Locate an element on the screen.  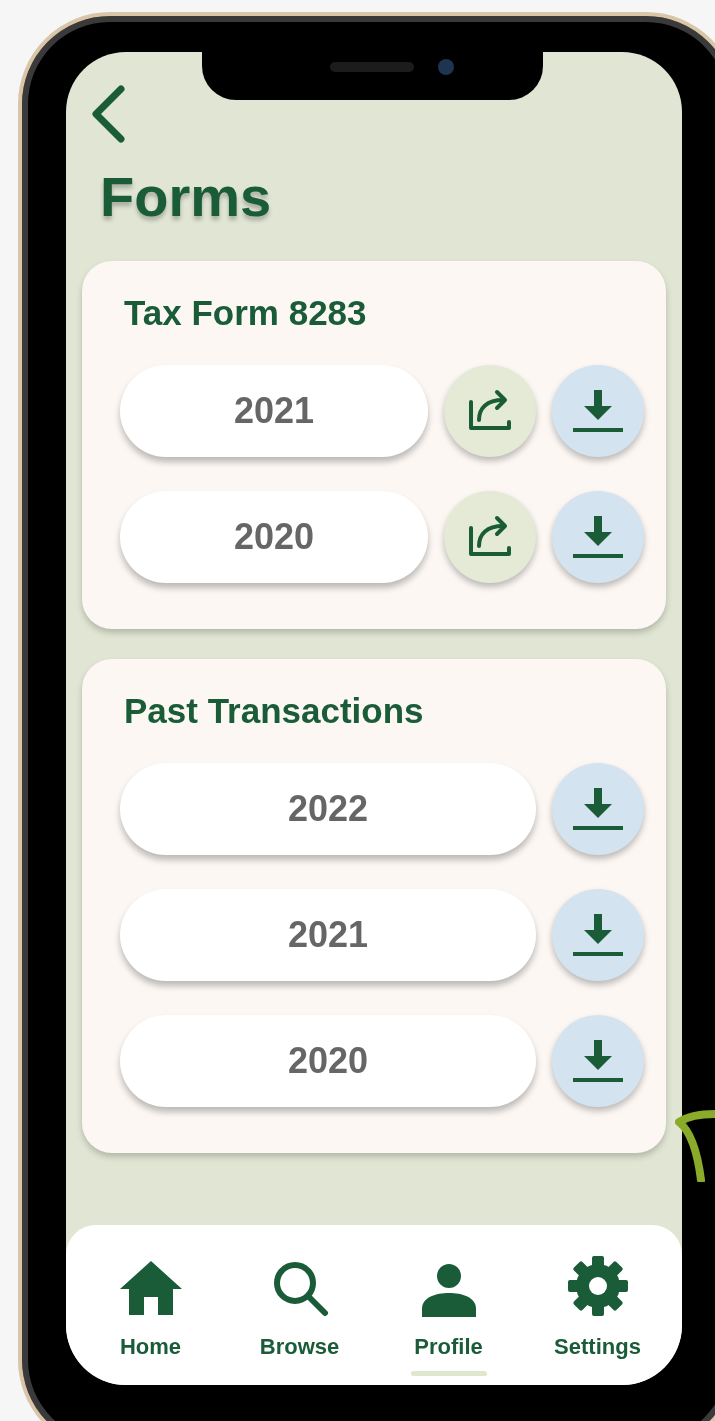
nav-tab: Browse is located at coordinates (299, 1315).